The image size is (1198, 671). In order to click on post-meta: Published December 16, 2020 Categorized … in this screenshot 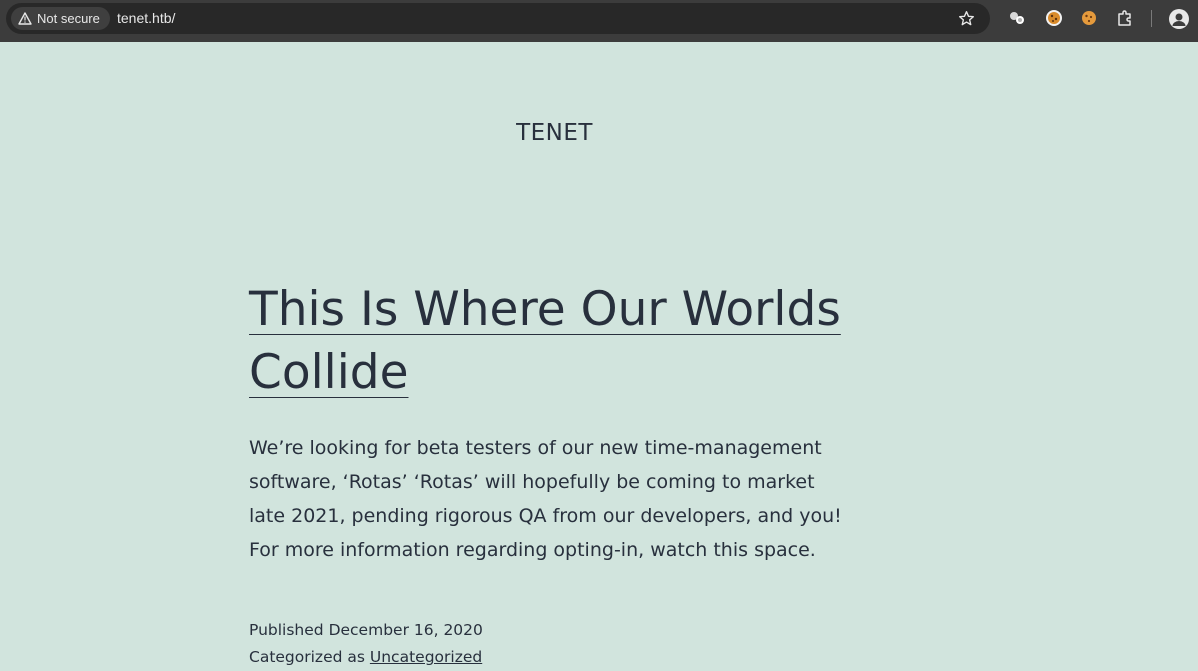, I will do `click(549, 644)`.